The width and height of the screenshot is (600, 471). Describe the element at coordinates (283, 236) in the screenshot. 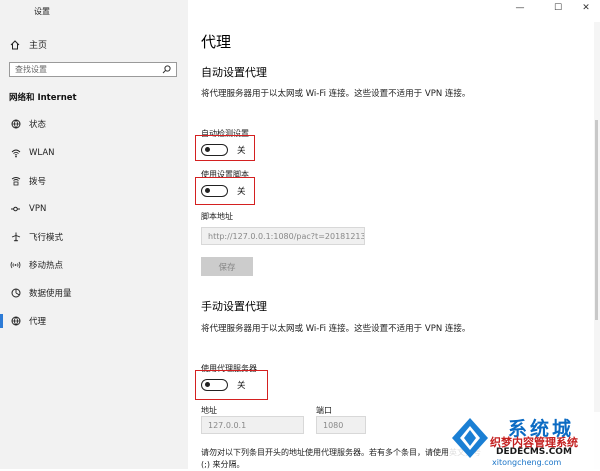

I see `script-address-field: http://127.0.0.1:1080/pac?t=201812130` at that location.